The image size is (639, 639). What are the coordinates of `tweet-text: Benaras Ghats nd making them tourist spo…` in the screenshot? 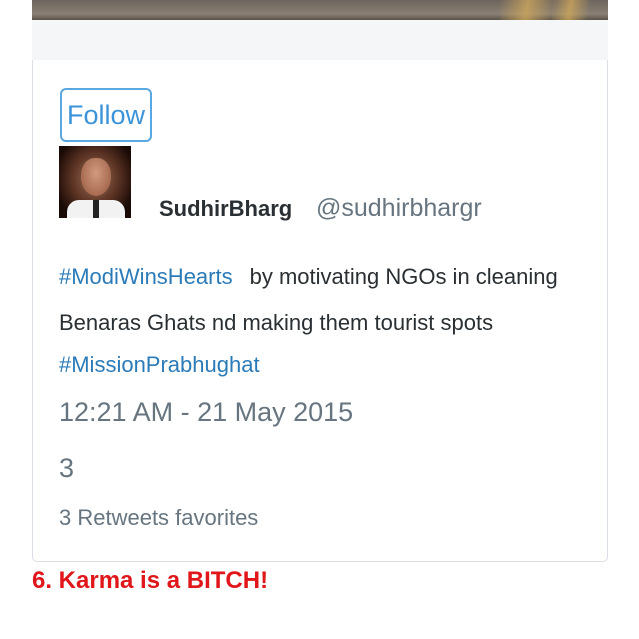 It's located at (276, 322).